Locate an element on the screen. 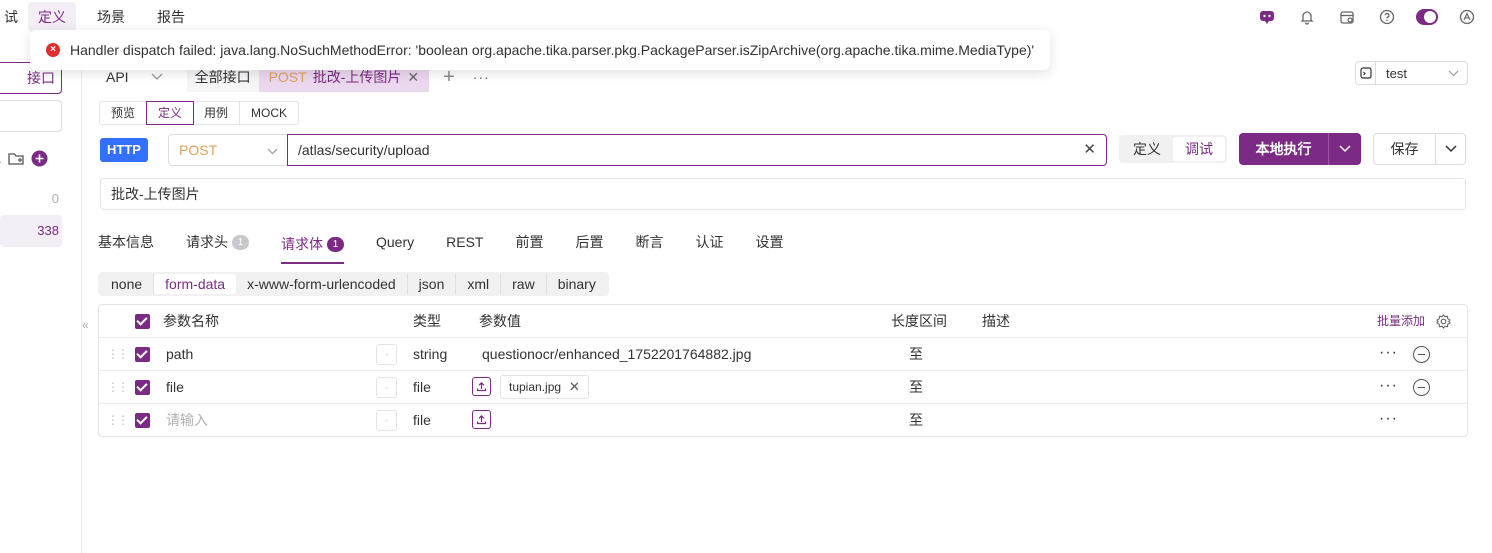  body-type-json: json is located at coordinates (432, 284).